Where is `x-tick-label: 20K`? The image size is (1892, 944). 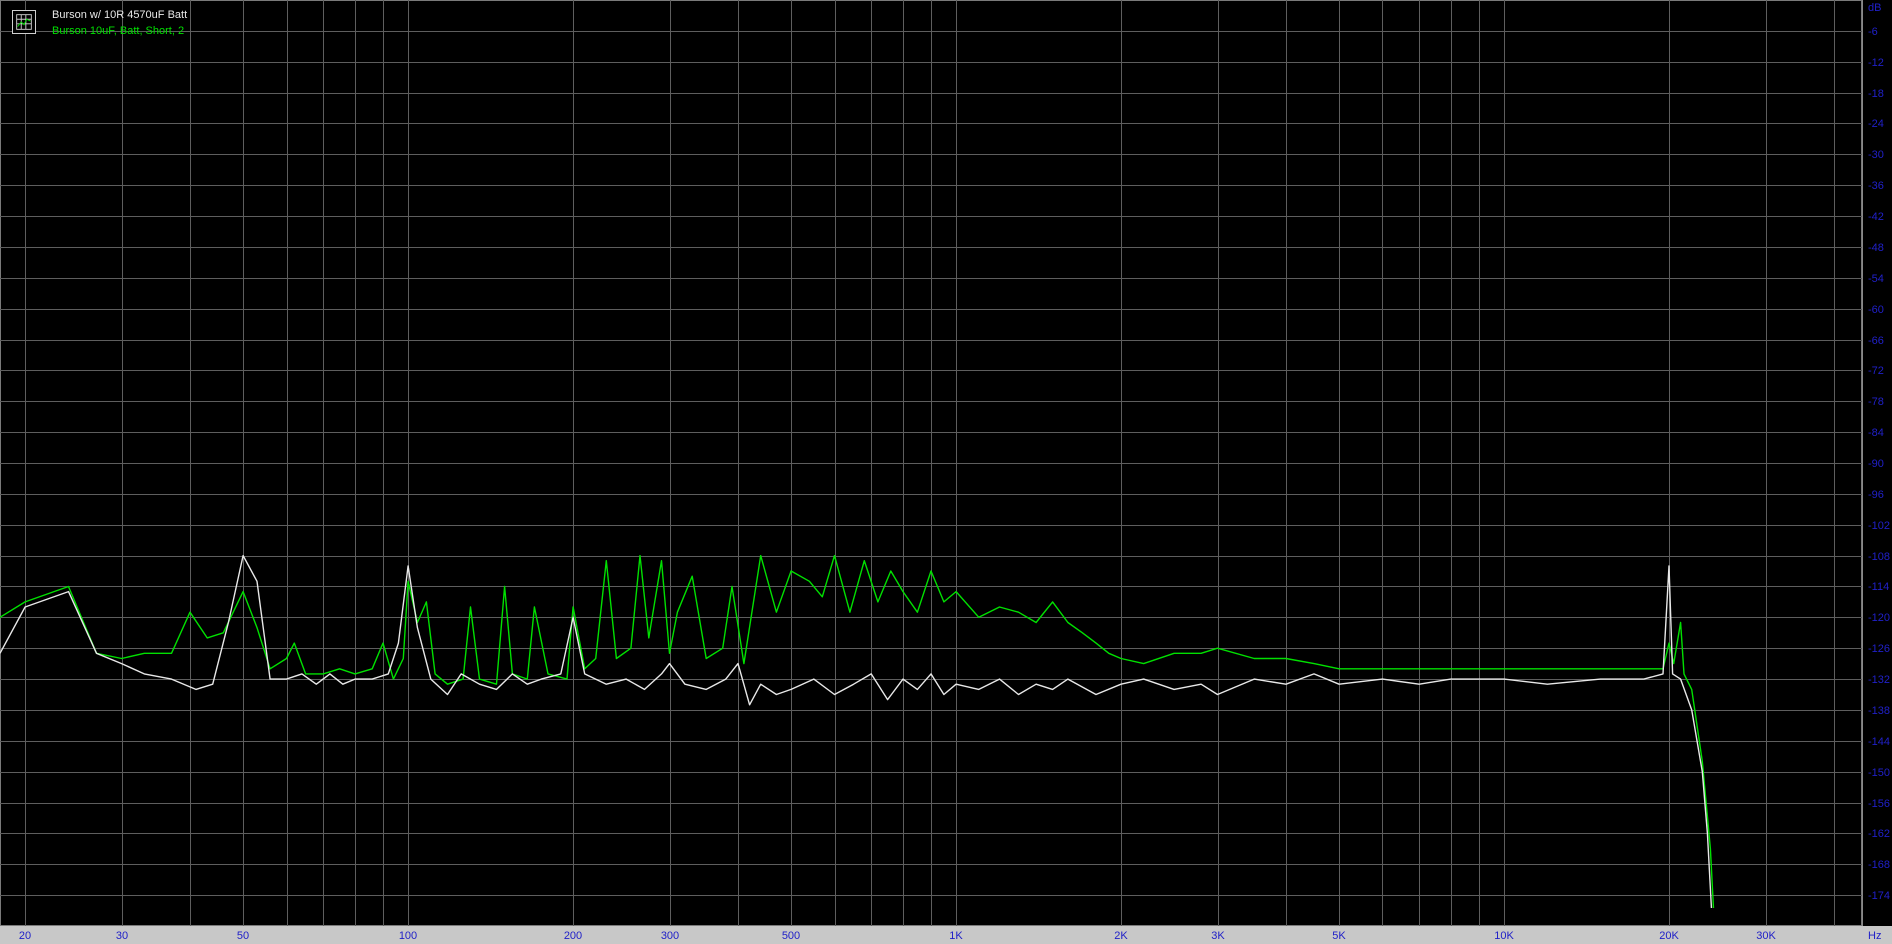
x-tick-label: 20K is located at coordinates (1669, 936).